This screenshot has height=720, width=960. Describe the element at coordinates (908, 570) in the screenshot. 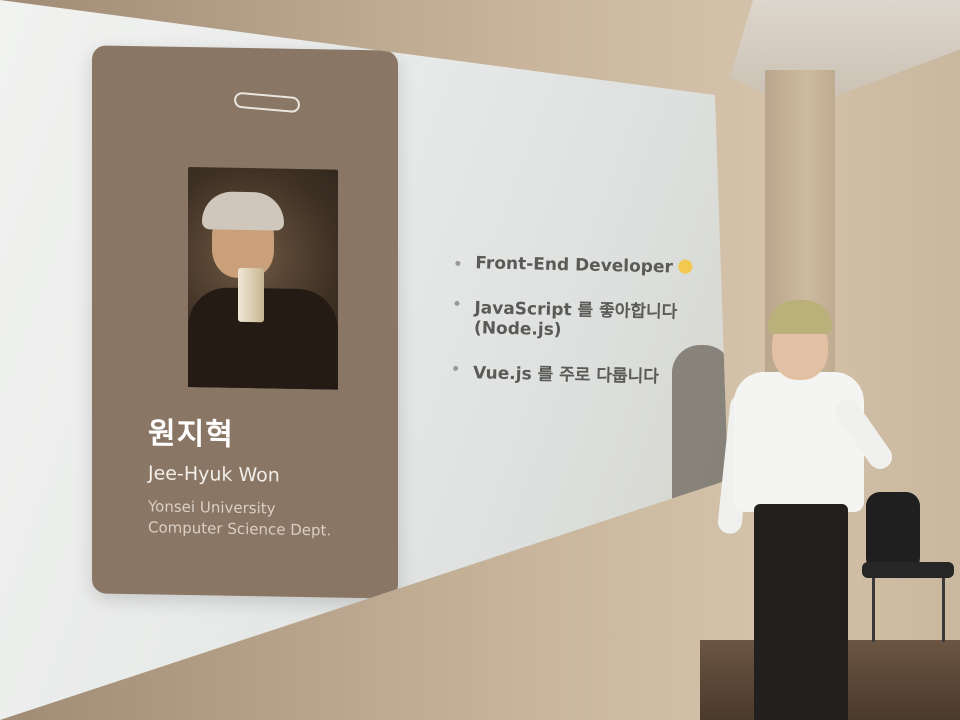

I see `chair-seat` at that location.